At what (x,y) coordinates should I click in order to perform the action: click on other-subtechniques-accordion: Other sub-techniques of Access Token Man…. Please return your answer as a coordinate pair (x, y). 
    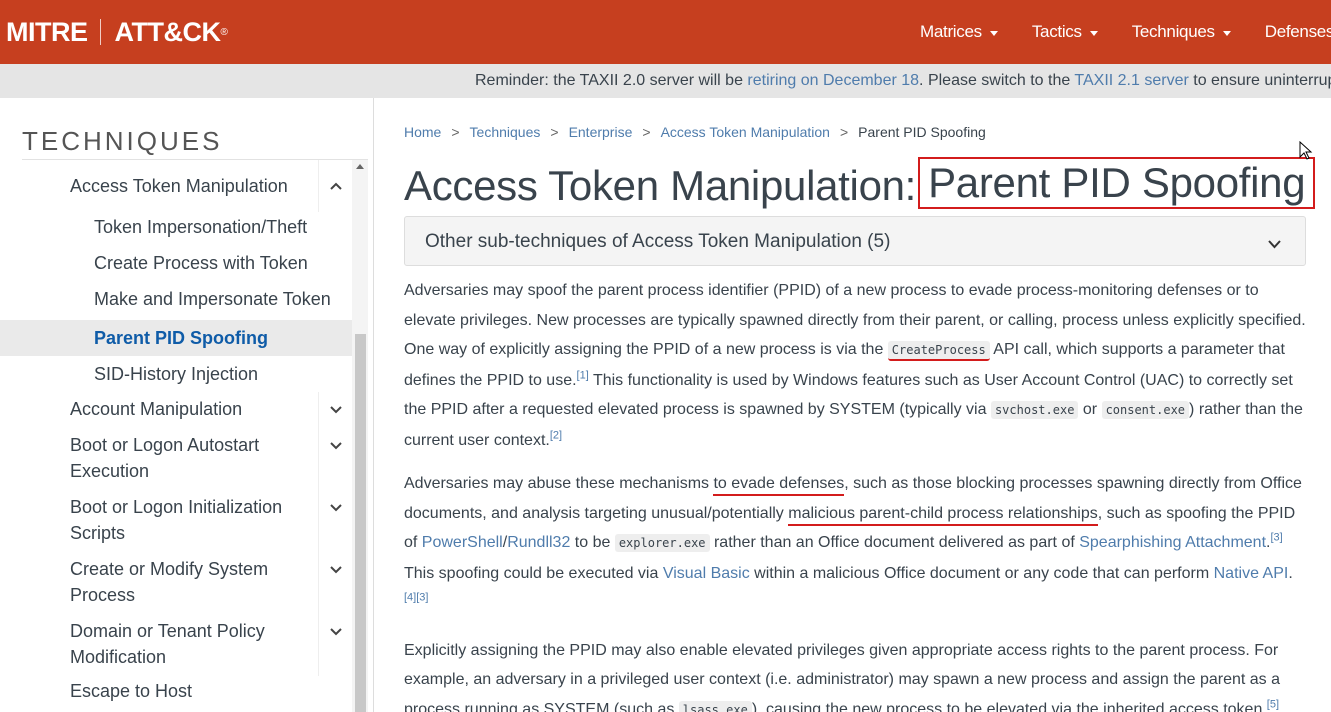
    Looking at the image, I should click on (855, 241).